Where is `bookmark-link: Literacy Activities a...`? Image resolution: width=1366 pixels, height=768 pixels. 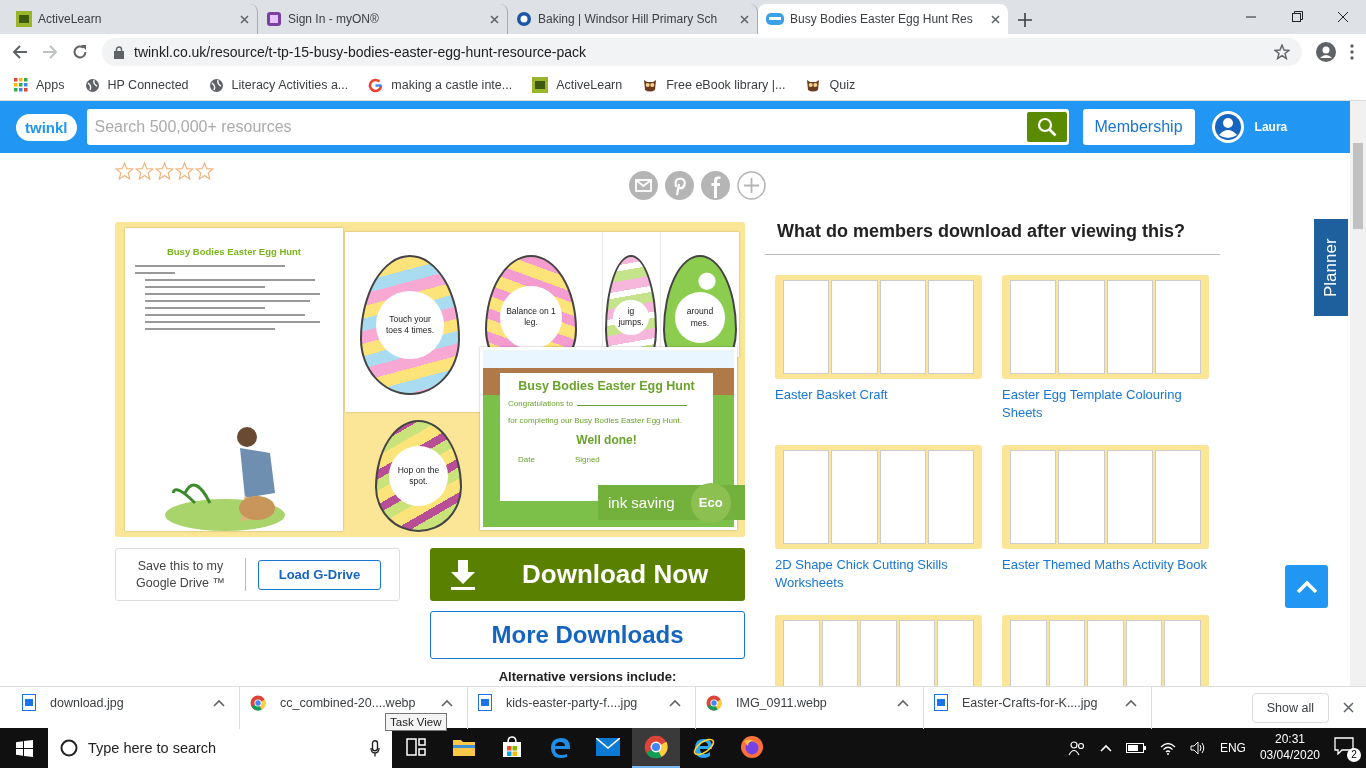 bookmark-link: Literacy Activities a... is located at coordinates (278, 85).